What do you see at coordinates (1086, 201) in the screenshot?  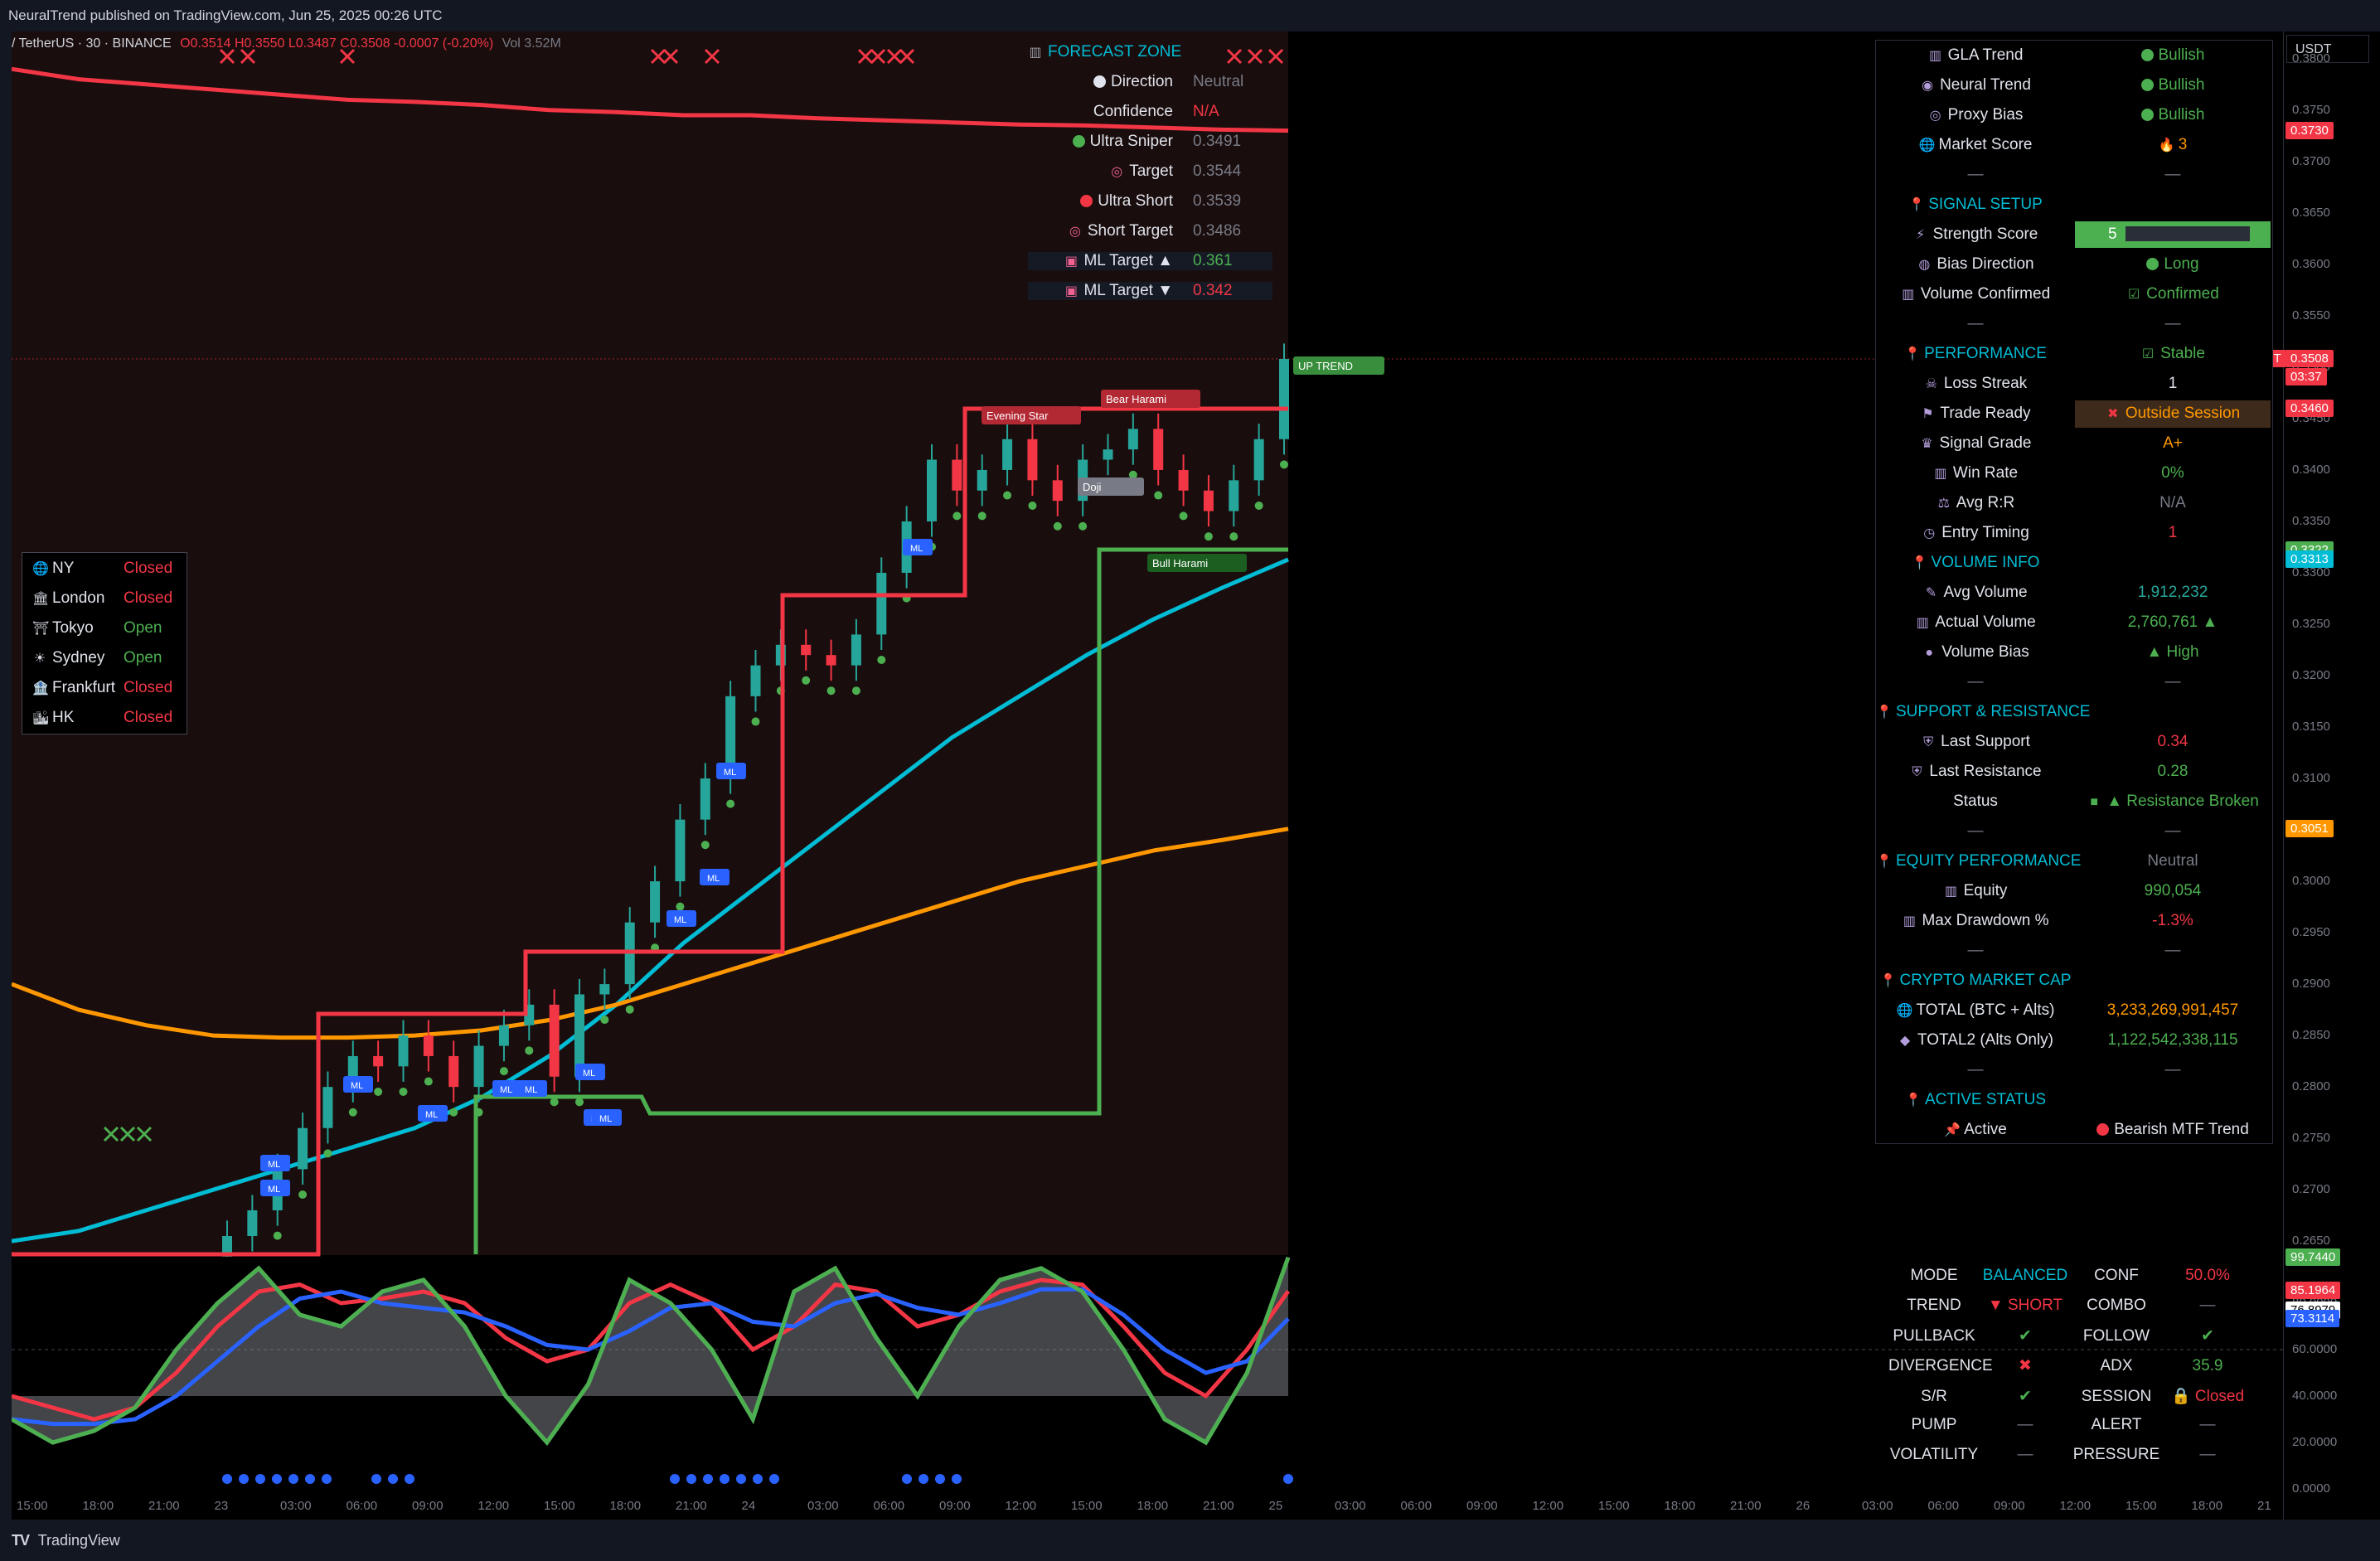 I see `red-dot-icon` at bounding box center [1086, 201].